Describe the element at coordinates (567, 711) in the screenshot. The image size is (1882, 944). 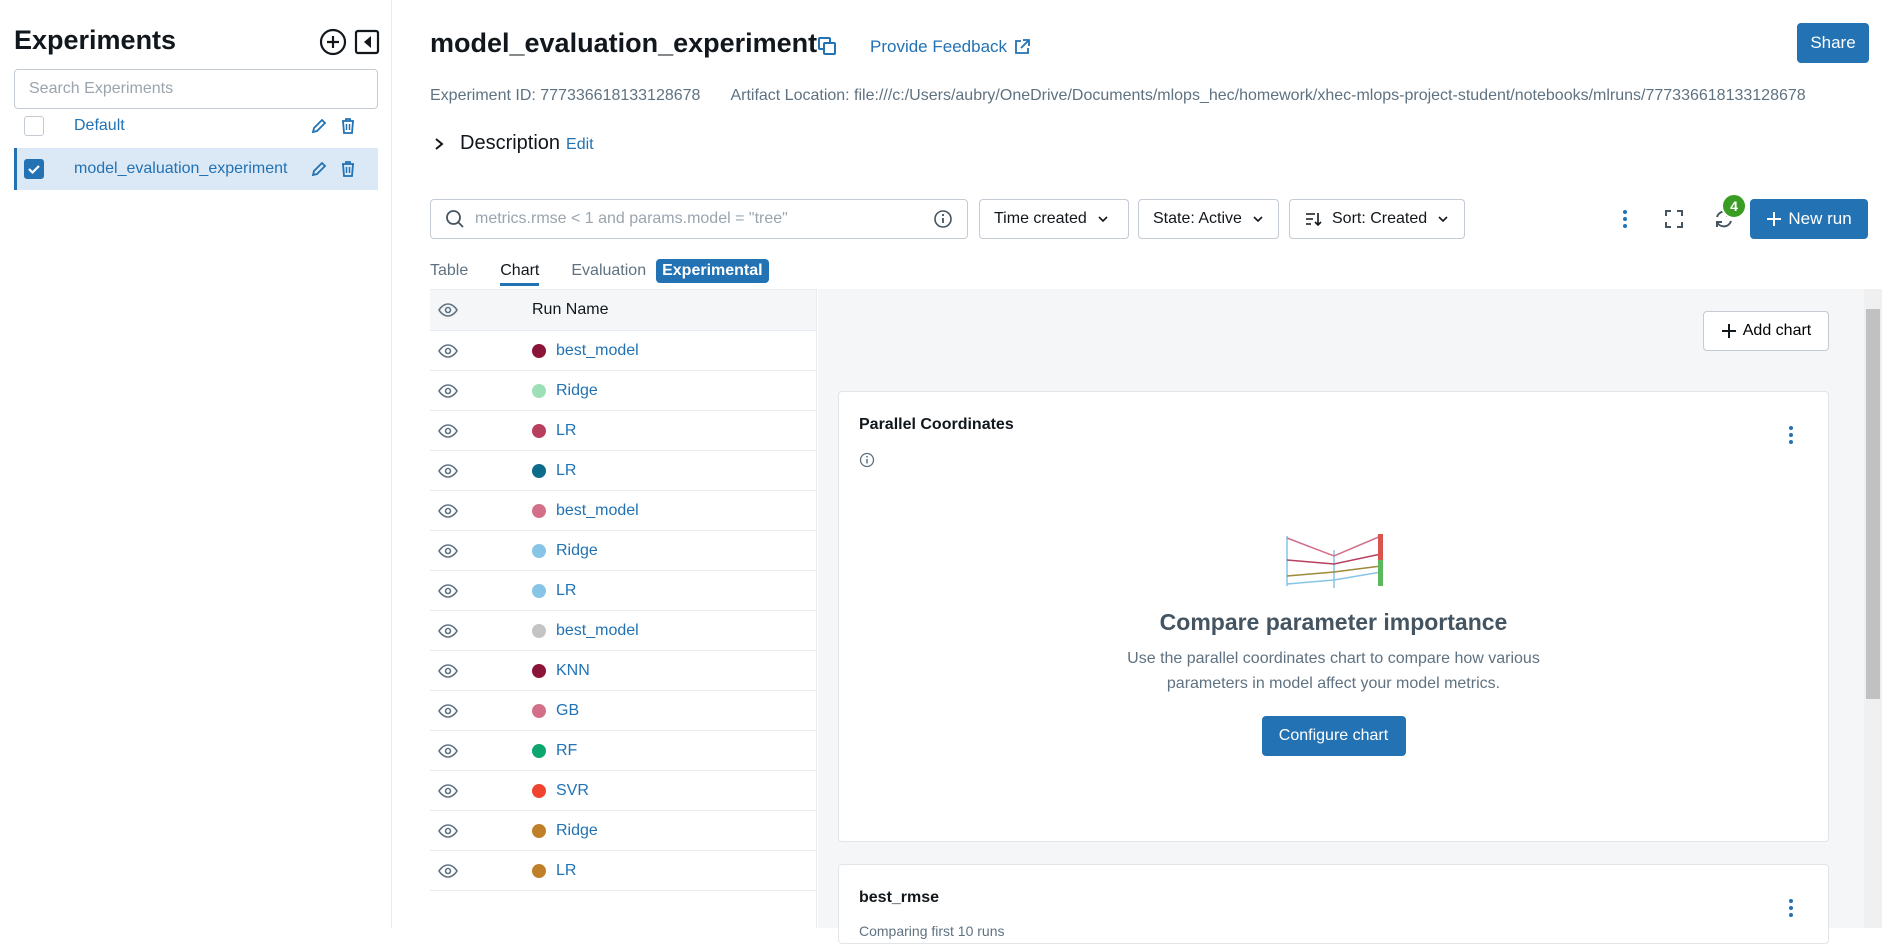
I see `run-name-link: GB` at that location.